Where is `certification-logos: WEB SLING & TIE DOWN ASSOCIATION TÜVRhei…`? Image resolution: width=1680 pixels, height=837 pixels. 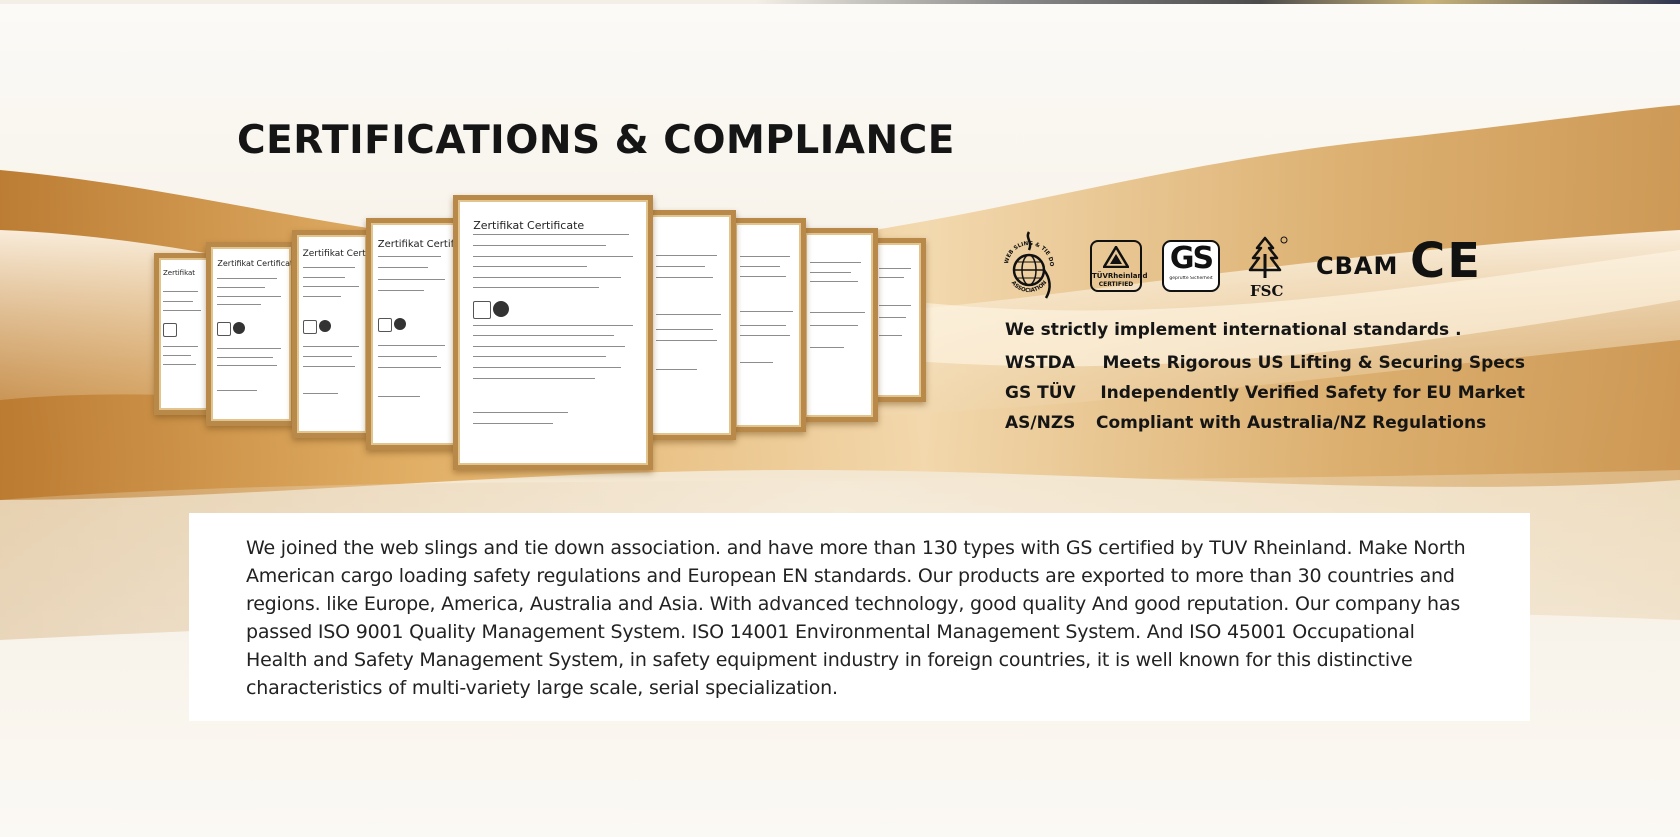
certification-logos: WEB SLING & TIE DOWN ASSOCIATION TÜVRhei… is located at coordinates (1240, 267).